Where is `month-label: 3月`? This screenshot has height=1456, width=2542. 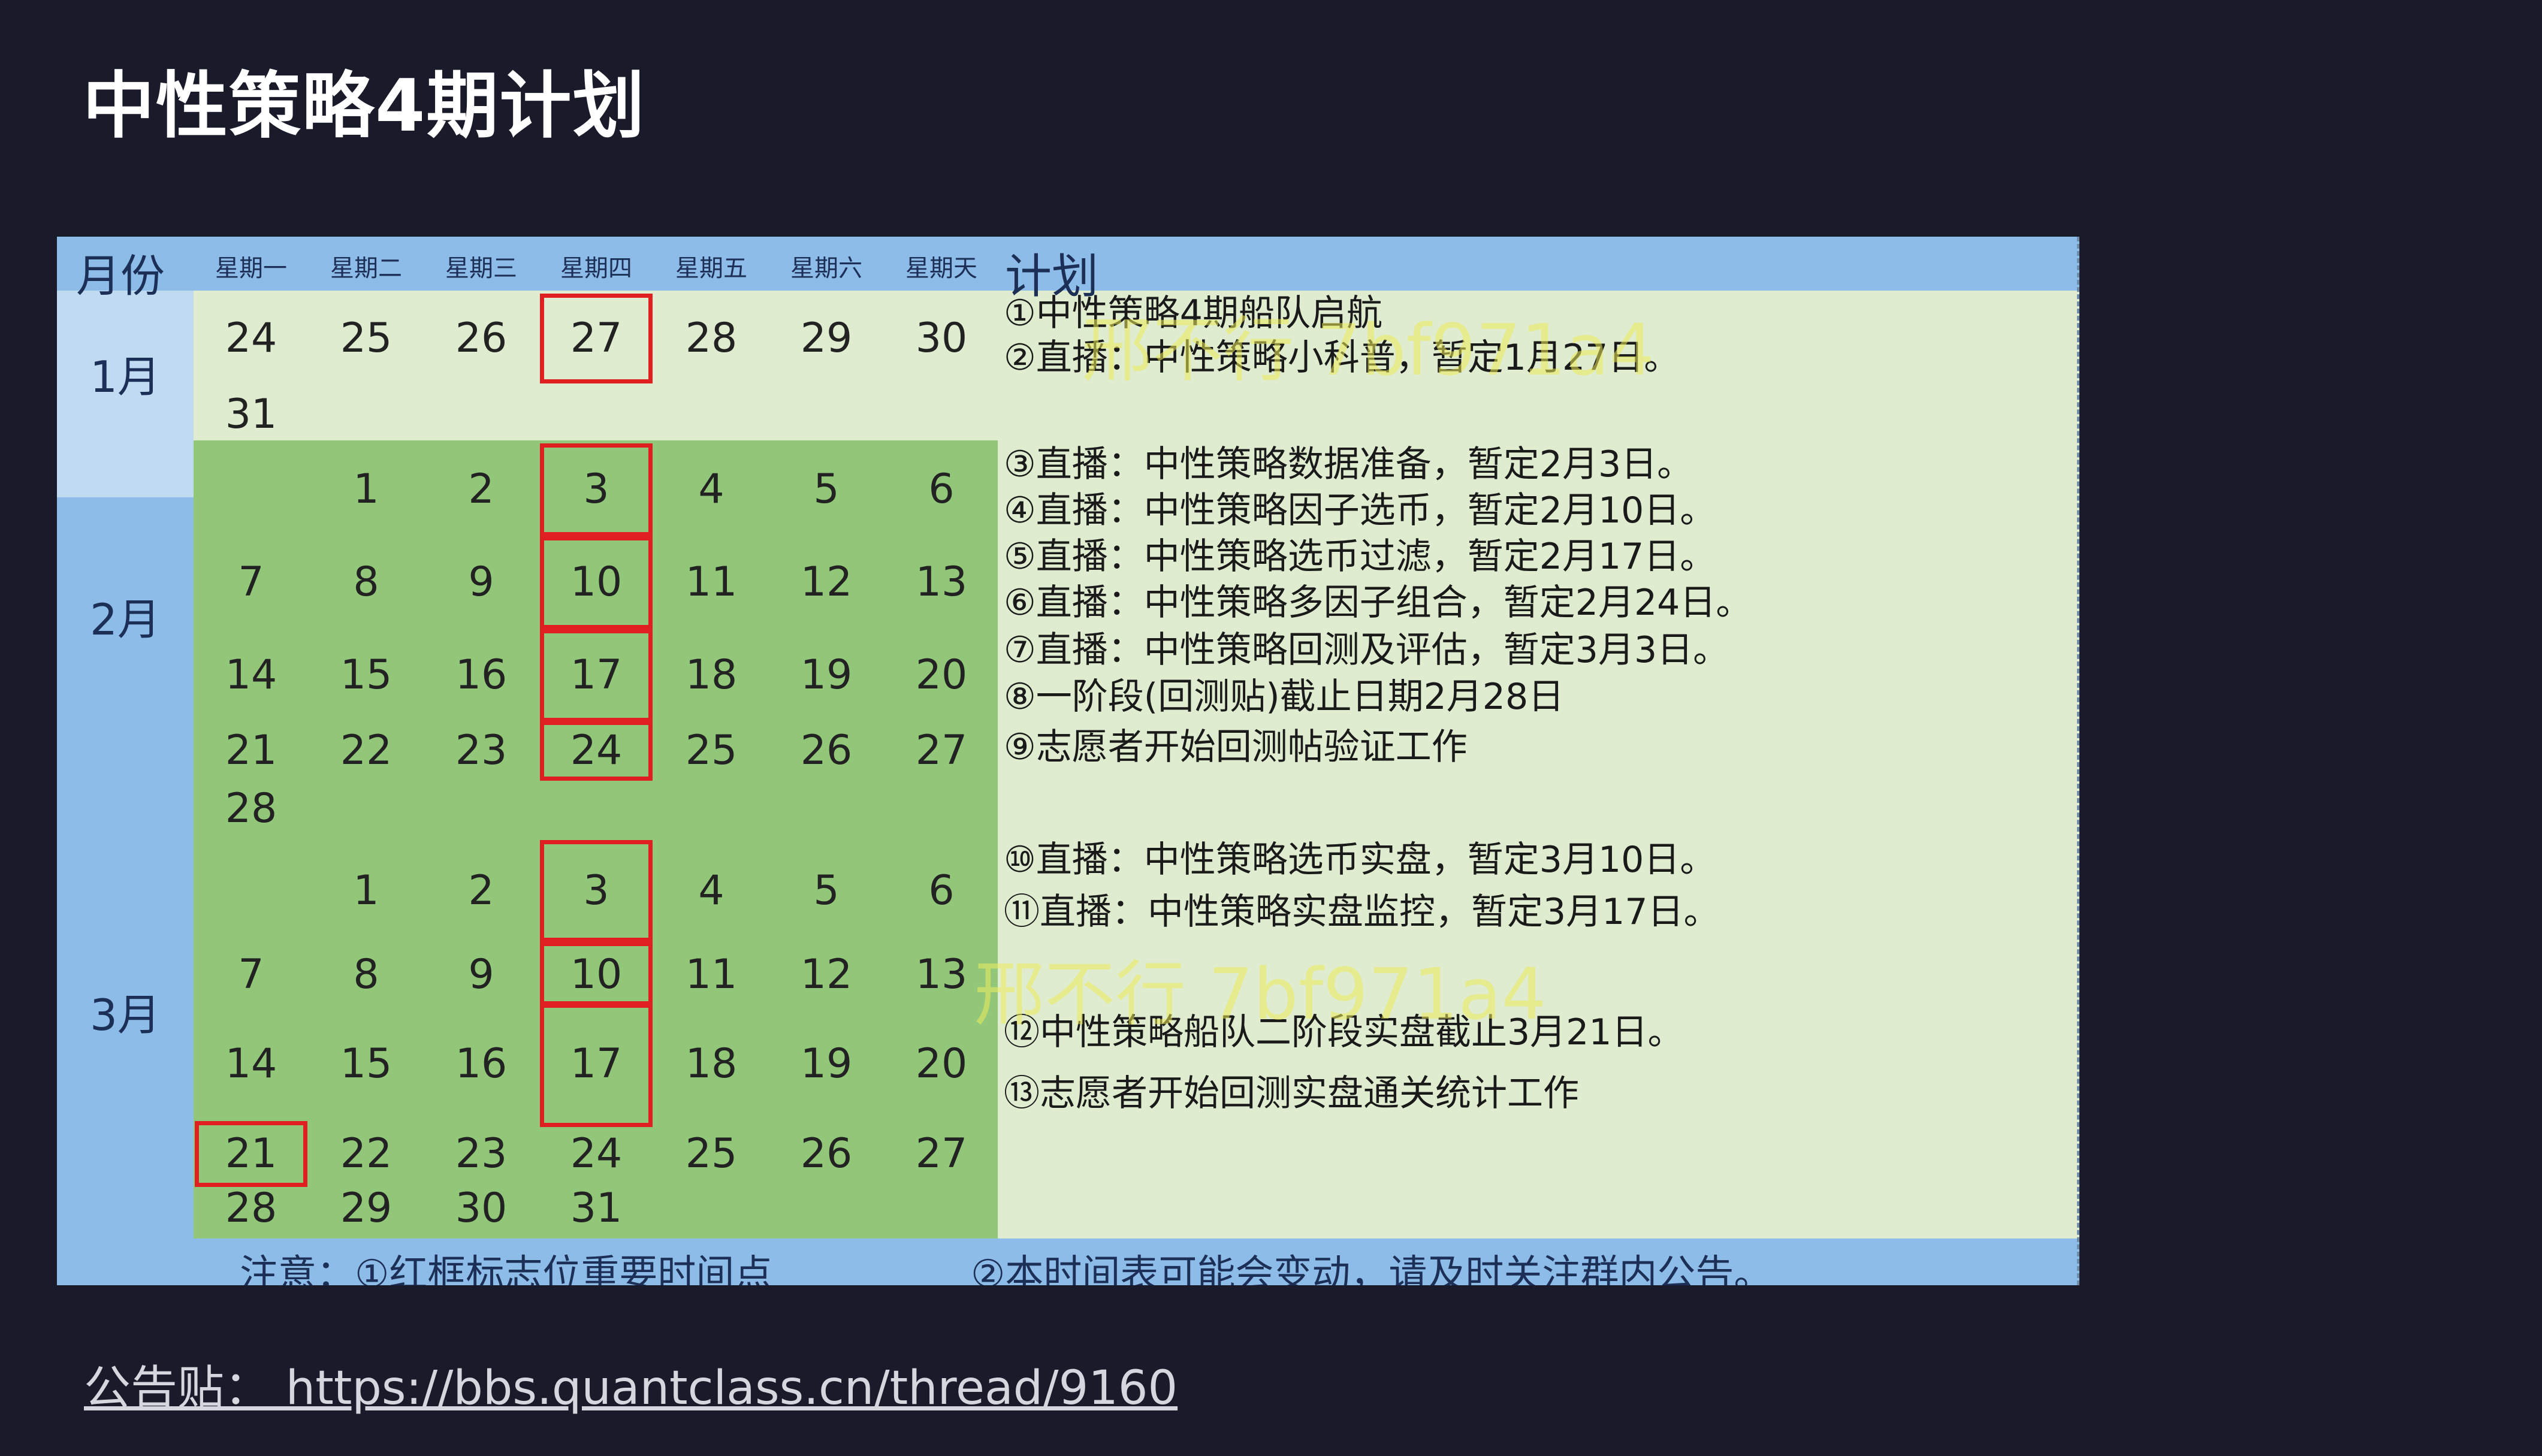
month-label: 3月 is located at coordinates (125, 1015).